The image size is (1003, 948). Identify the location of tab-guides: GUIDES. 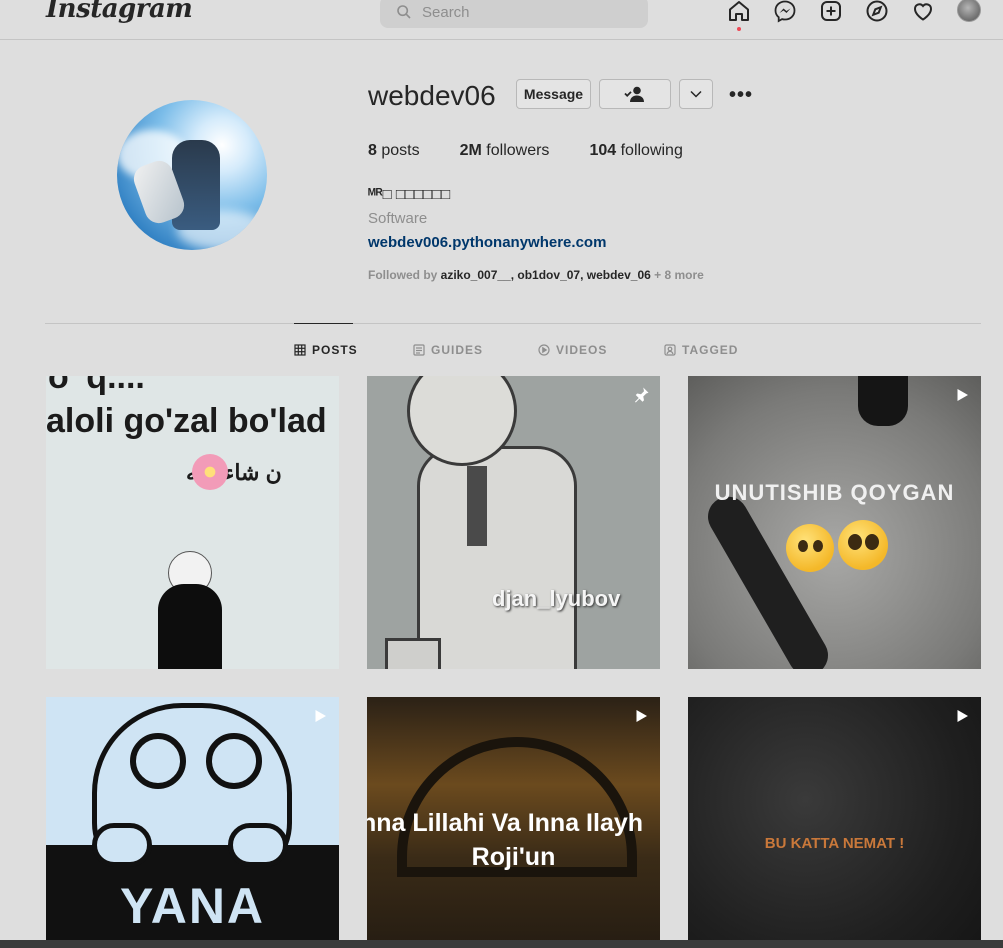
(448, 350).